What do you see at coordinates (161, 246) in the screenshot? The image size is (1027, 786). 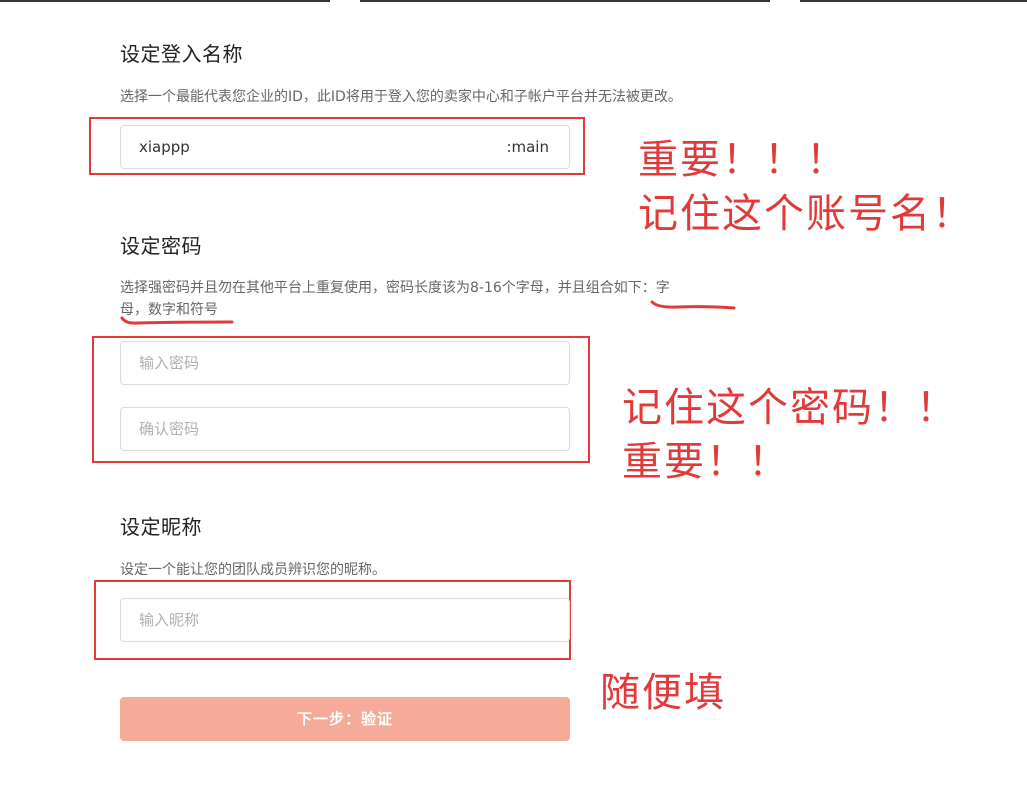 I see `password-section-title: 设定密码` at bounding box center [161, 246].